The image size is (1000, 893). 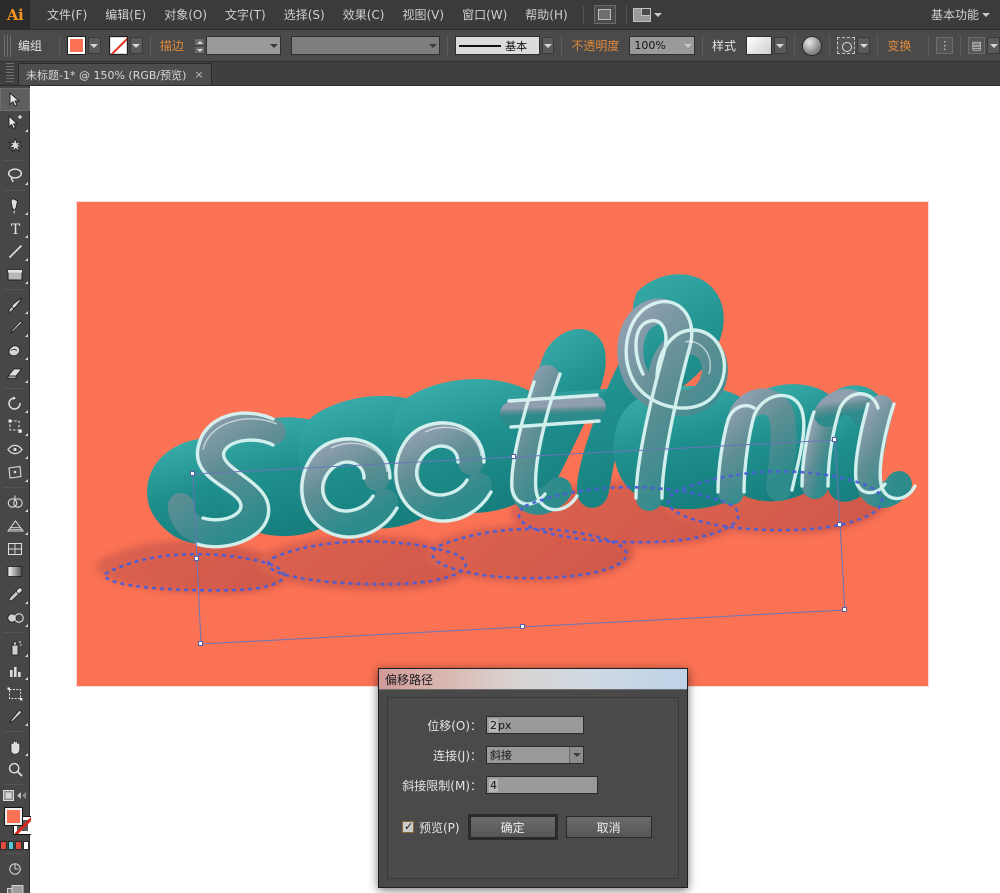 I want to click on mesh-tool, so click(x=15, y=548).